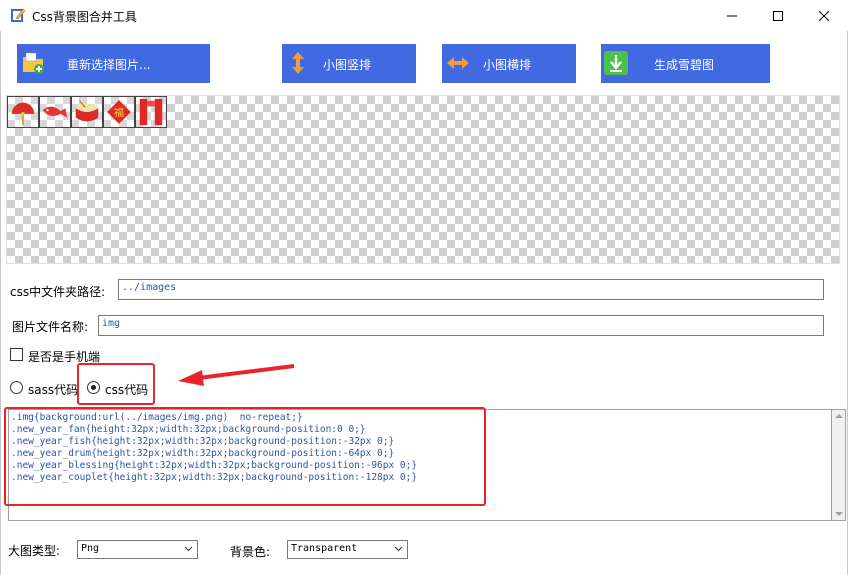 The width and height of the screenshot is (848, 575). I want to click on generate-sprite-button: 生成雪碧图, so click(685, 63).